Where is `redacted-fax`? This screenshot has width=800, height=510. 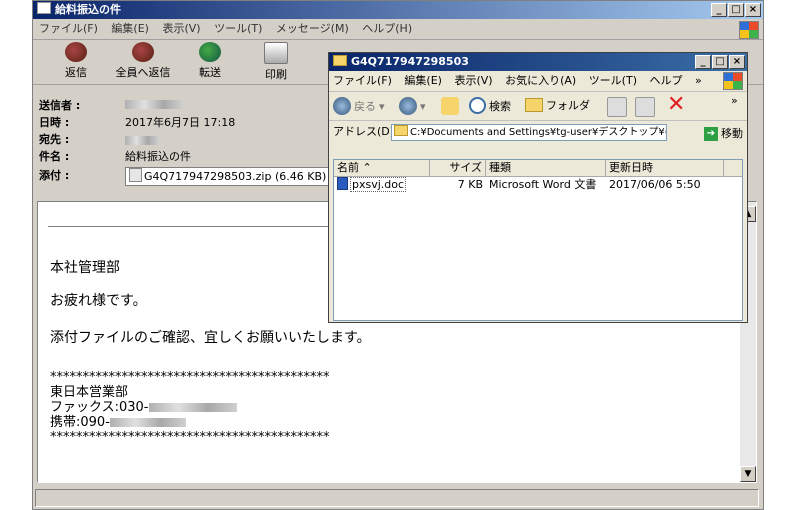
redacted-fax is located at coordinates (192, 407).